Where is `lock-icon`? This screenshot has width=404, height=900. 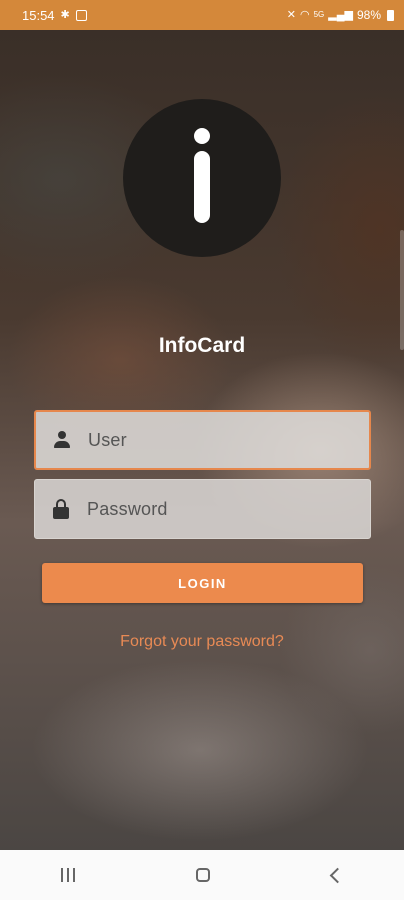 lock-icon is located at coordinates (61, 509).